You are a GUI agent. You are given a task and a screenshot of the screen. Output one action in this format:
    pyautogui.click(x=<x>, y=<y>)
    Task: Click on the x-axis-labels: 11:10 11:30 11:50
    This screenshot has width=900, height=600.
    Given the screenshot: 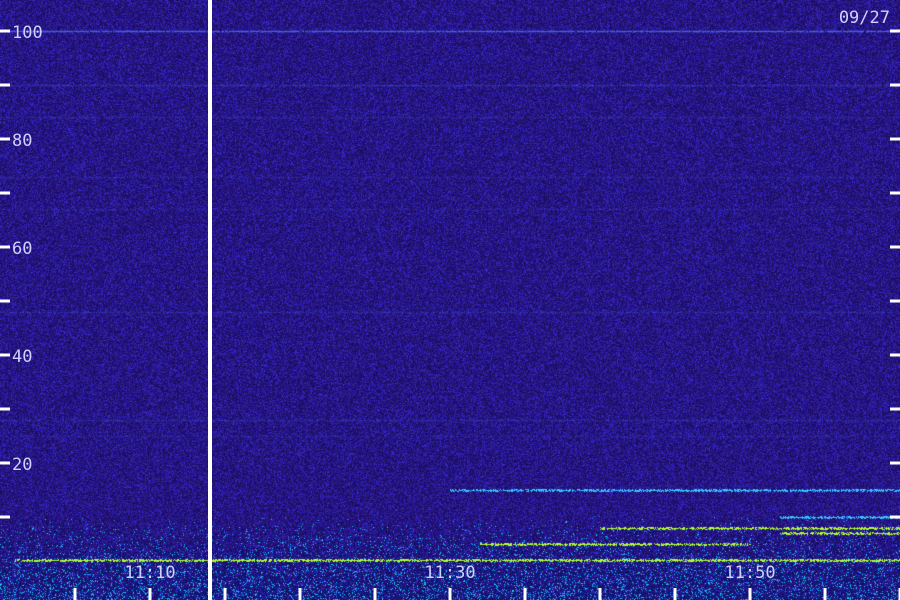 What is the action you would take?
    pyautogui.click(x=449, y=573)
    